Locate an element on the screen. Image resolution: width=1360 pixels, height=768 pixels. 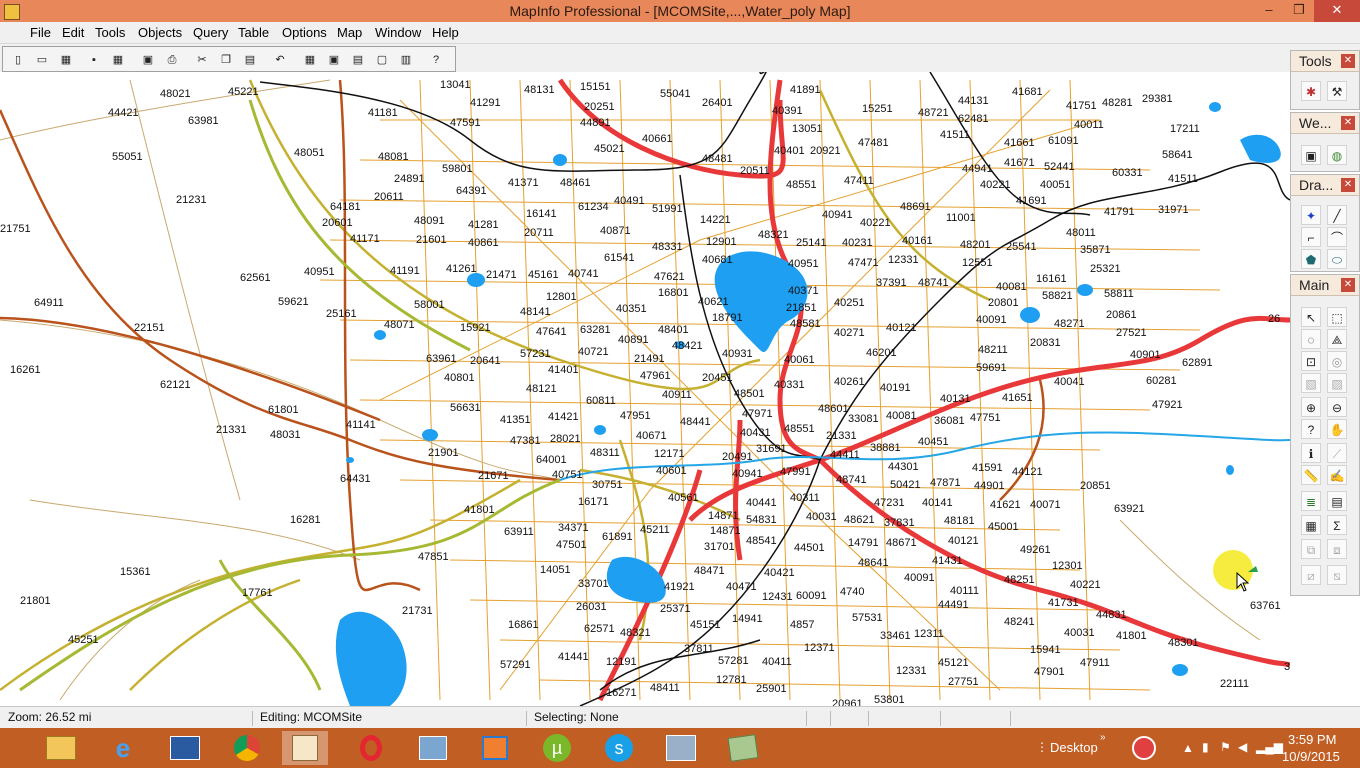
select-arrow-icon: ↖ is located at coordinates (1311, 317).